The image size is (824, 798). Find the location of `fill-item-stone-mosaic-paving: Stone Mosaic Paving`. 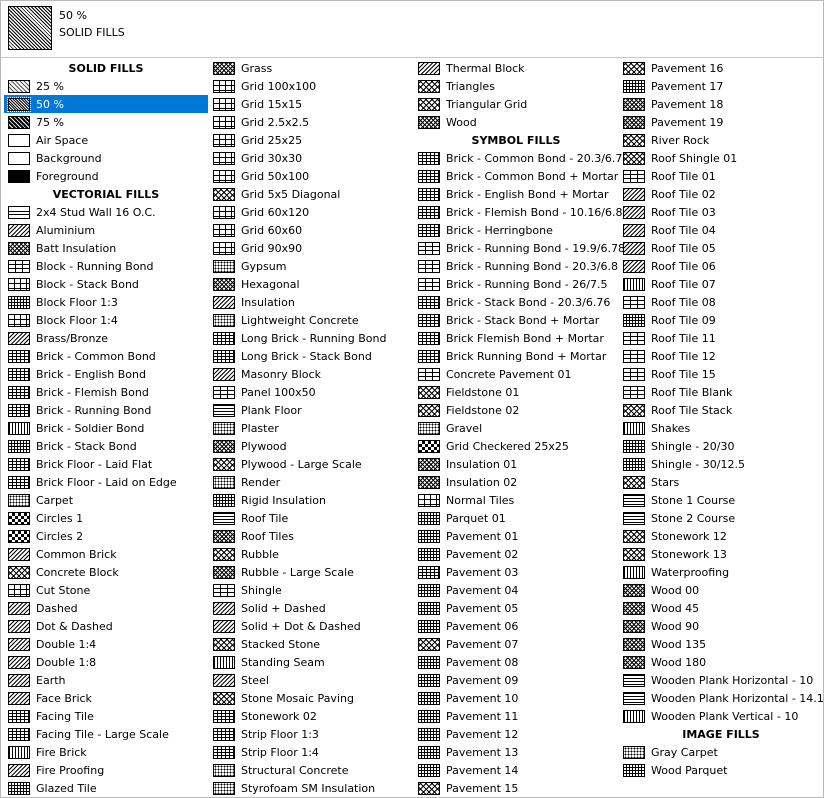

fill-item-stone-mosaic-paving: Stone Mosaic Paving is located at coordinates (311, 698).